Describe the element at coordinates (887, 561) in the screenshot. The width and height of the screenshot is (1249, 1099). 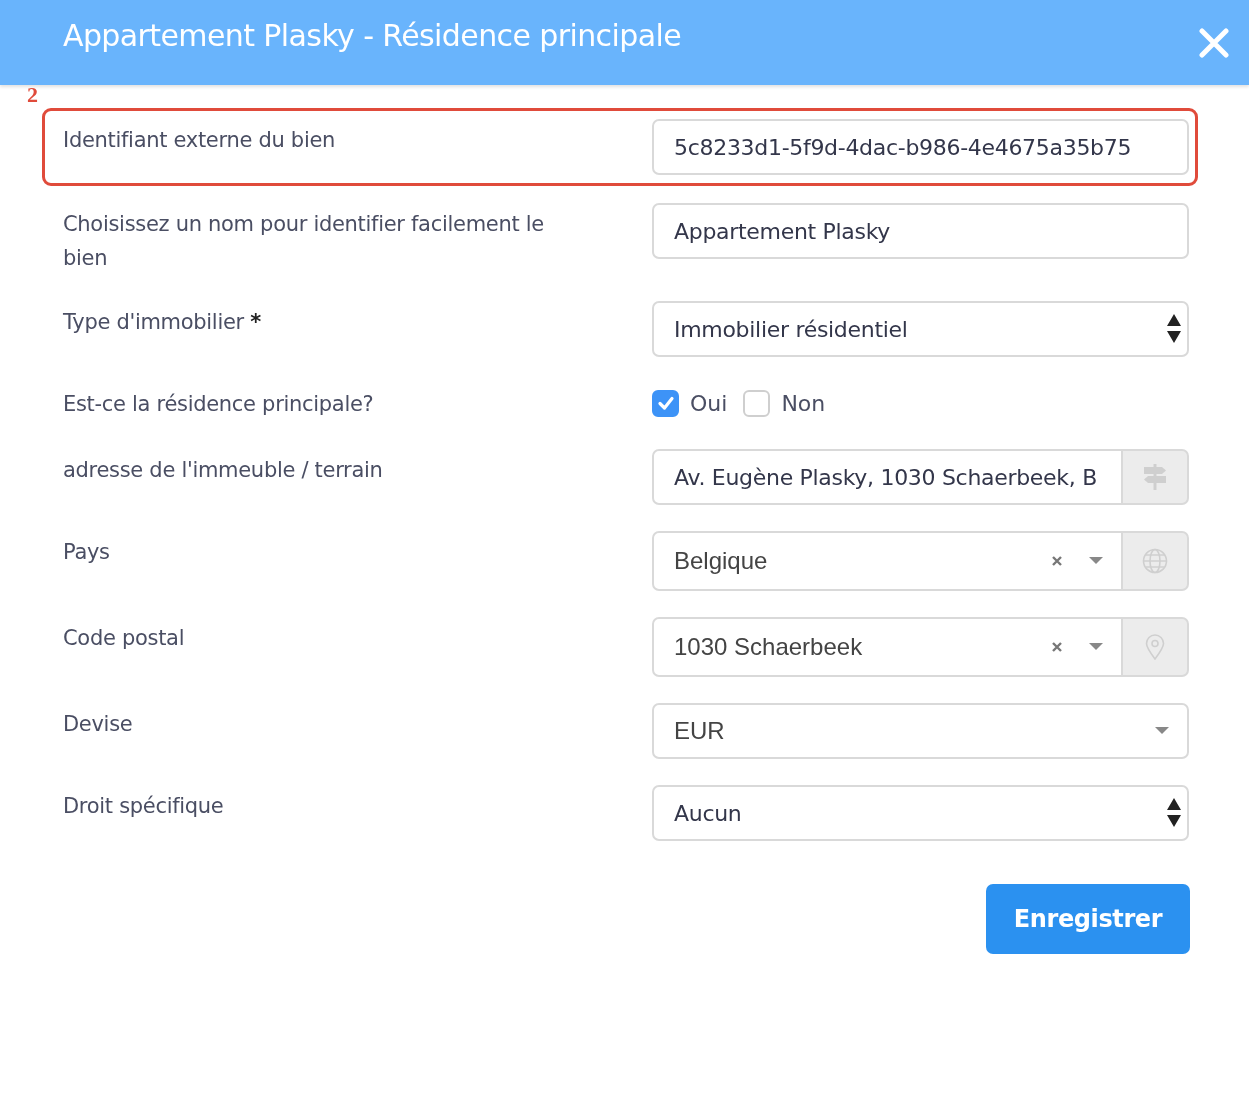
I see `combo-field: Belgique` at that location.